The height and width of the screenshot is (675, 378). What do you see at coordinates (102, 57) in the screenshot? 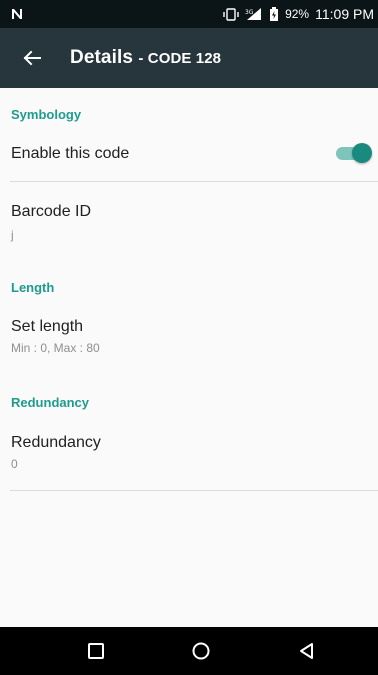
I see `page-title-main: Details` at bounding box center [102, 57].